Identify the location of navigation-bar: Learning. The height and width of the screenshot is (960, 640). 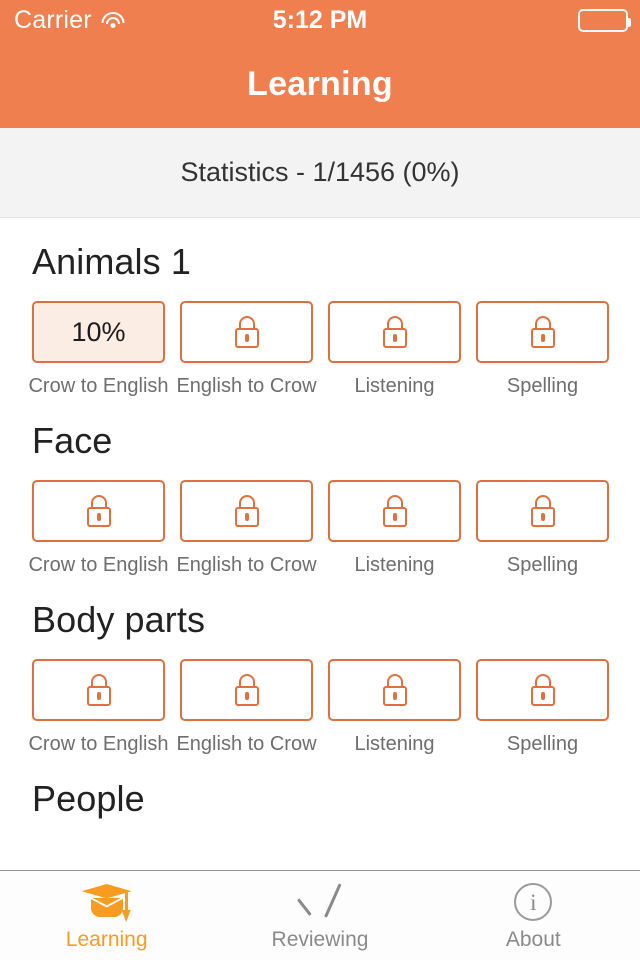
(320, 84).